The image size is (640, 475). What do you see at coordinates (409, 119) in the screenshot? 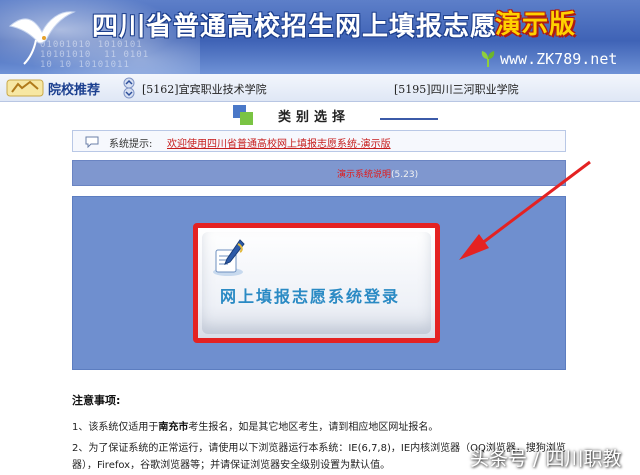
I see `title-underline` at bounding box center [409, 119].